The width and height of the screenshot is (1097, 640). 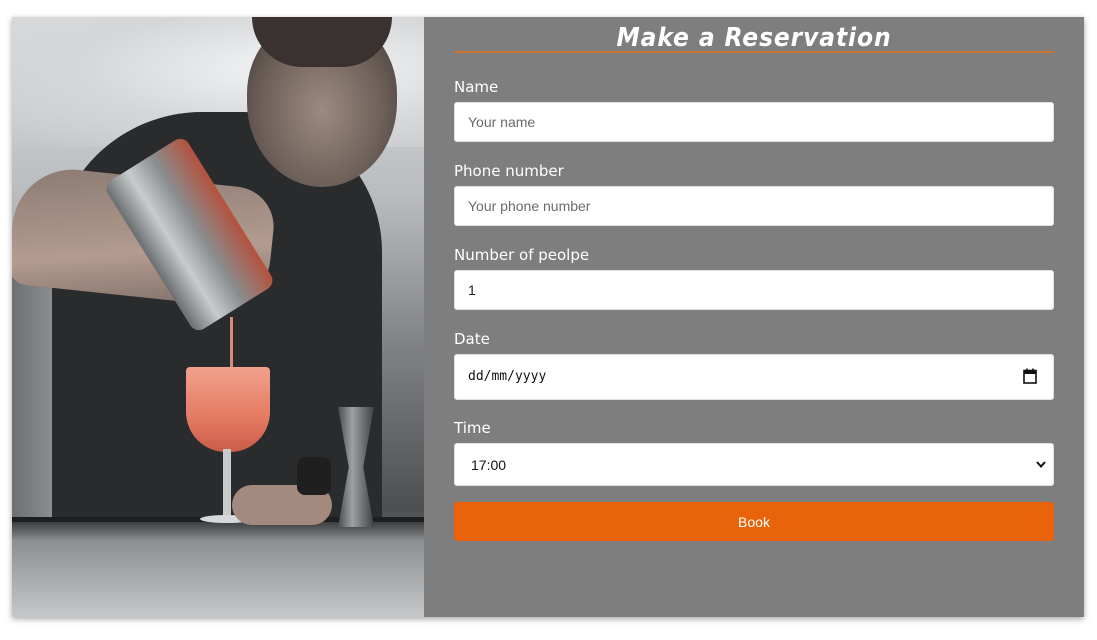 I want to click on name-label: Name, so click(x=476, y=87).